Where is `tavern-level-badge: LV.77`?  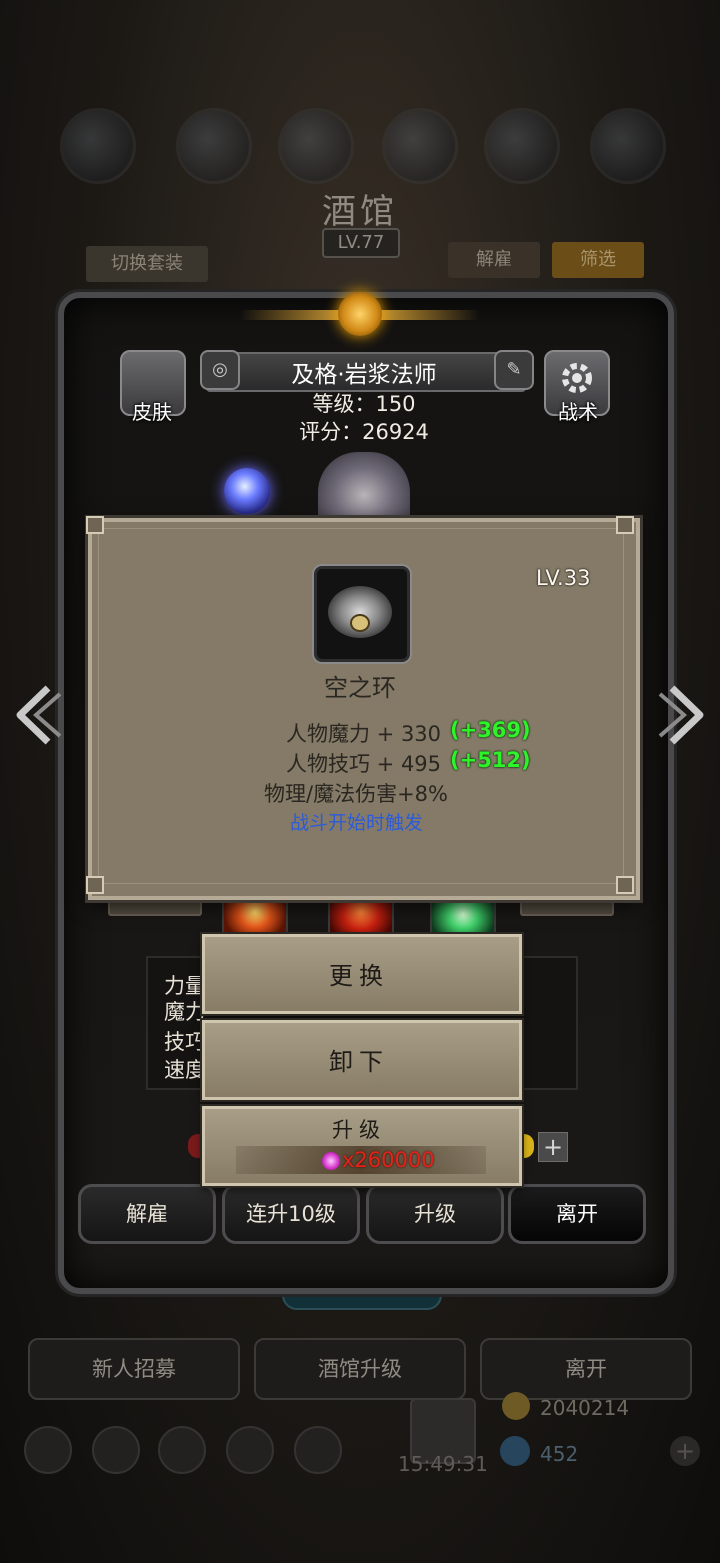 tavern-level-badge: LV.77 is located at coordinates (361, 243).